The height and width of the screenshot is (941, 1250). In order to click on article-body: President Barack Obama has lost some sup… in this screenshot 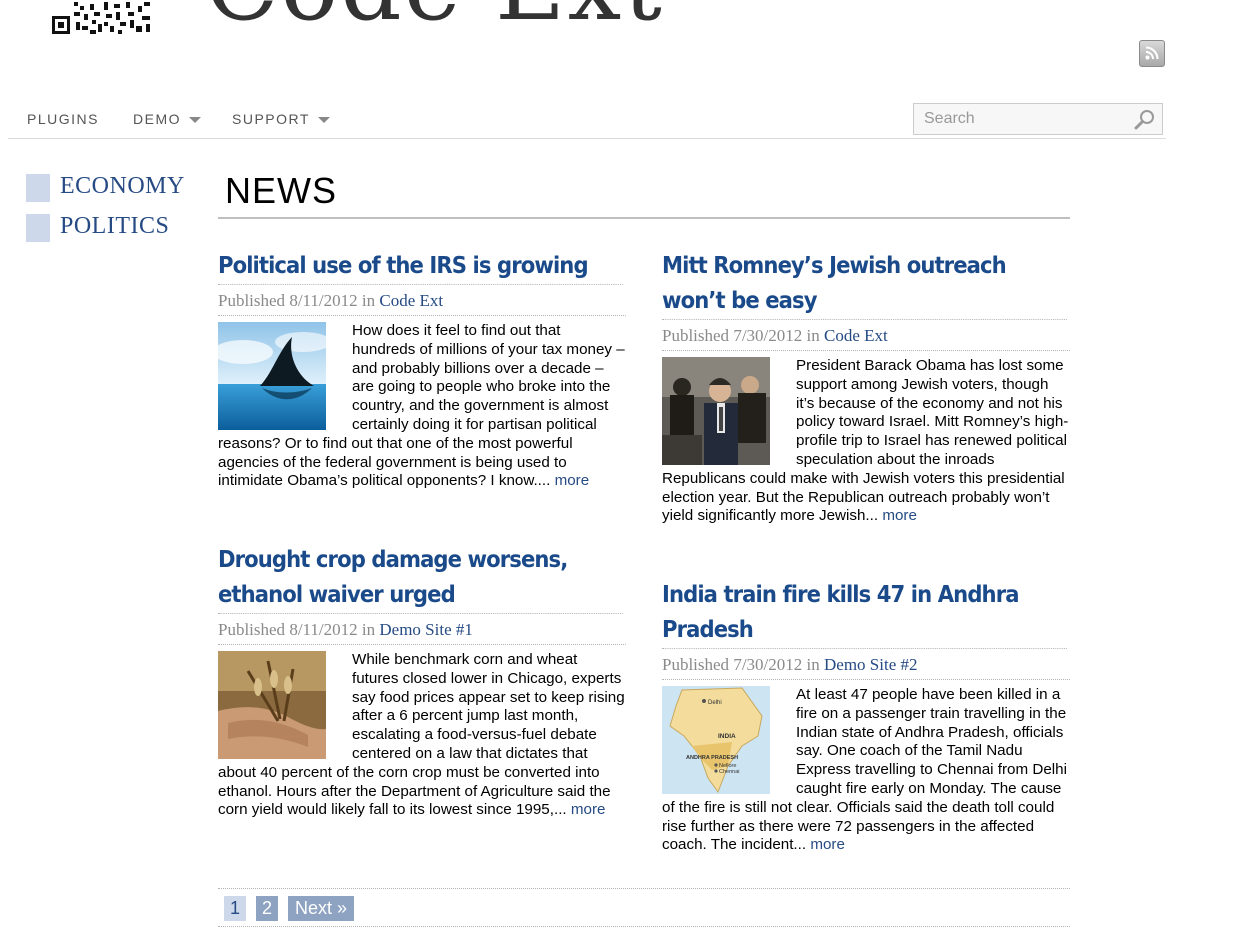, I will do `click(866, 441)`.